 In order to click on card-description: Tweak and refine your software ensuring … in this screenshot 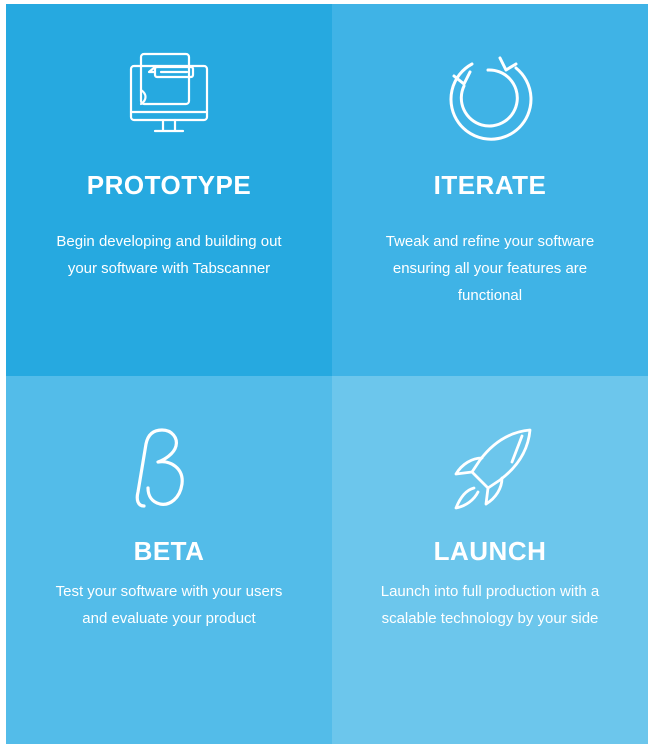, I will do `click(490, 268)`.